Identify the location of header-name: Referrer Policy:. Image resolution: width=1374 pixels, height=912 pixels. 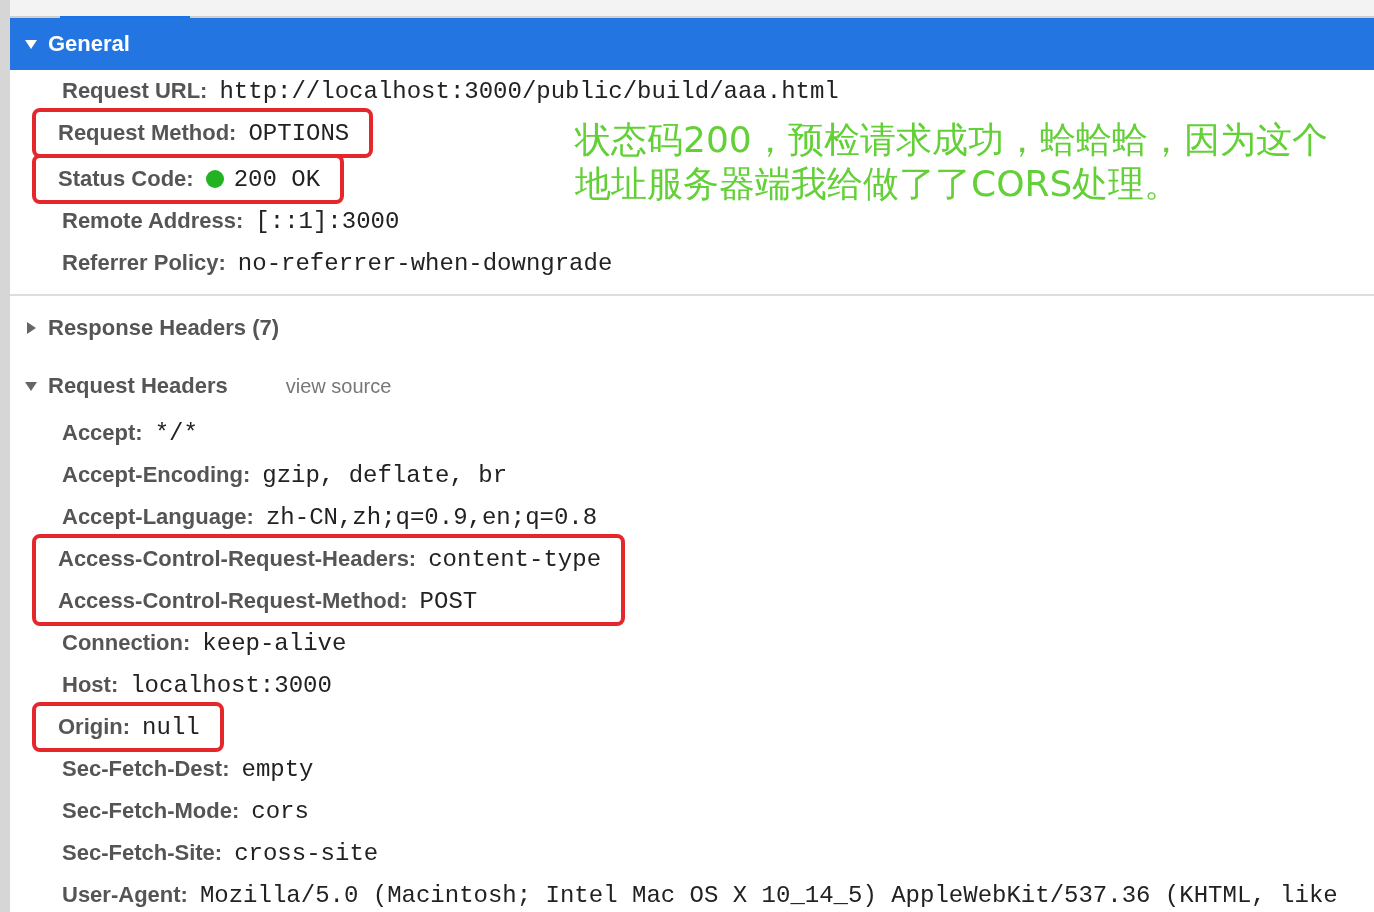
(144, 263).